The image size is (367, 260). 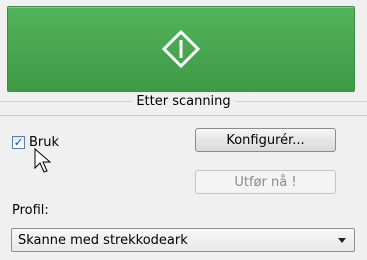 I want to click on section-title: Etter scanning, so click(x=183, y=102).